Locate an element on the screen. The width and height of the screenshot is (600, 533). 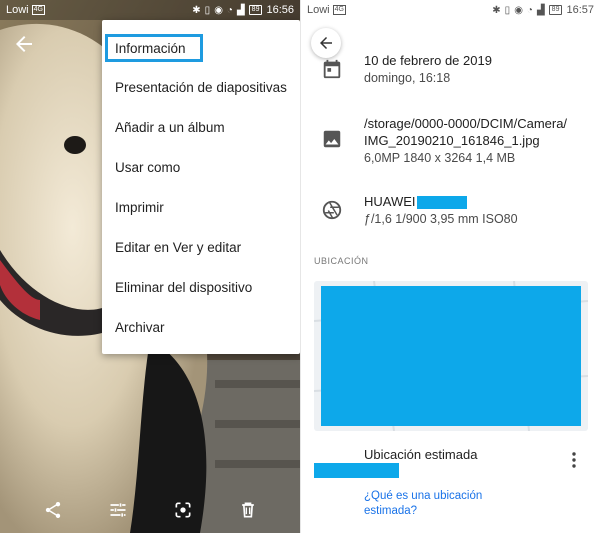
delete-button is located at coordinates (248, 510).